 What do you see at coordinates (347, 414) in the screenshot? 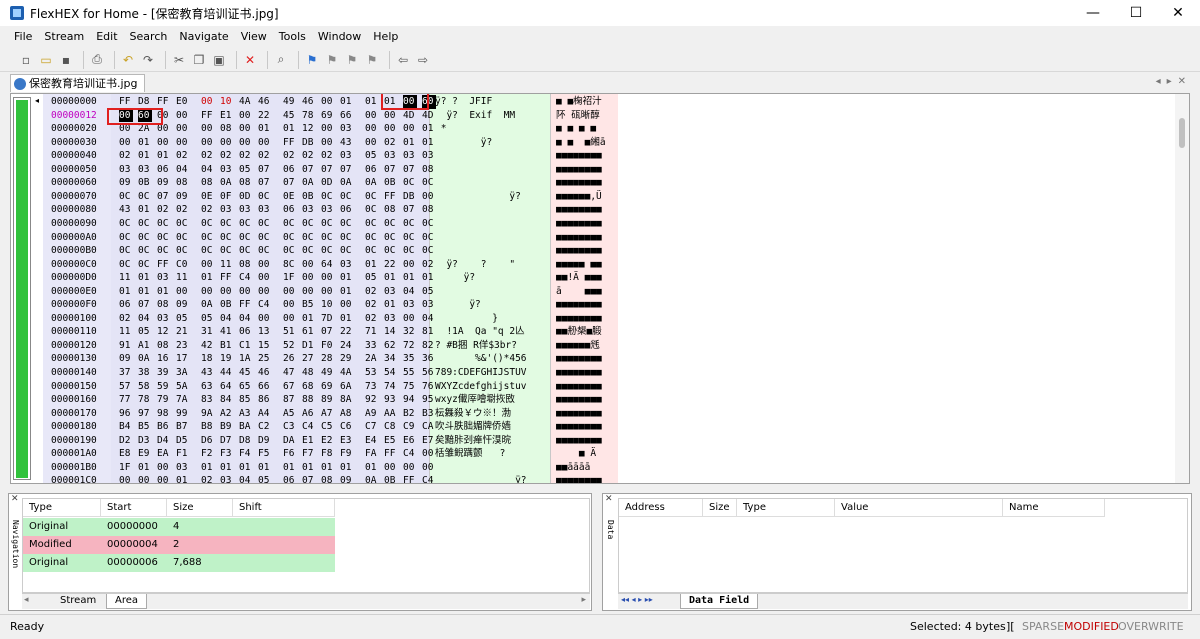
I see `hex-byte: A8` at bounding box center [347, 414].